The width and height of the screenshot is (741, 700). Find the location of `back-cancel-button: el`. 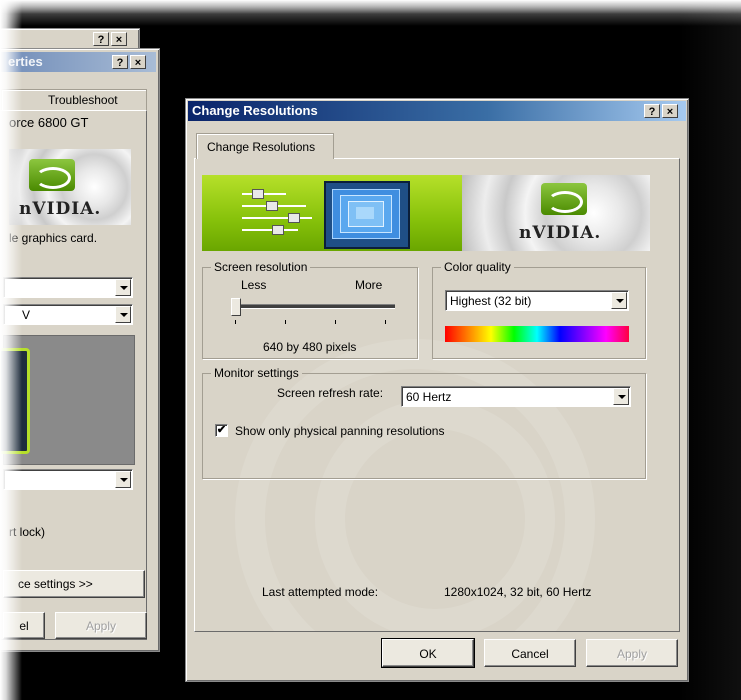

back-cancel-button: el is located at coordinates (24, 625).